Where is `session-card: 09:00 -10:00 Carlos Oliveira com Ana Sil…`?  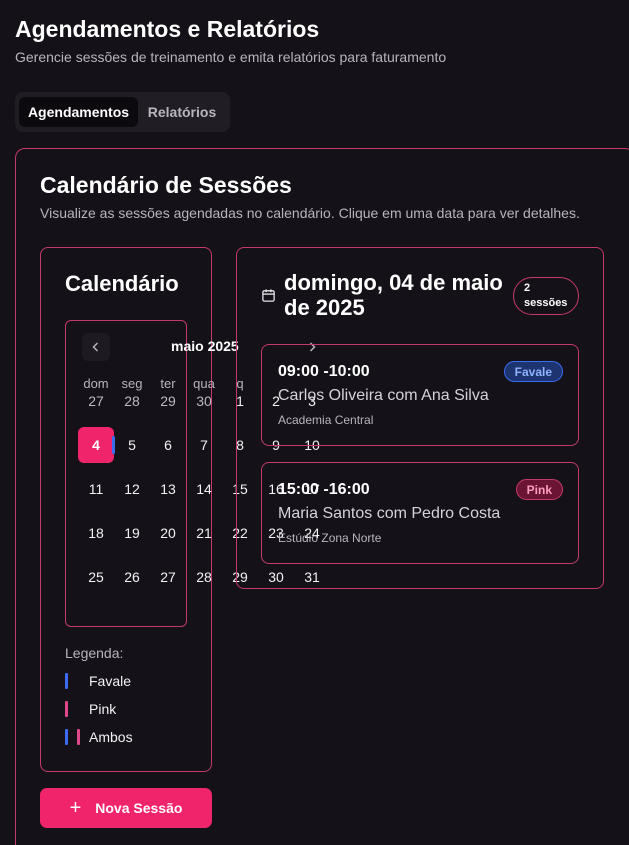 session-card: 09:00 -10:00 Carlos Oliveira com Ana Sil… is located at coordinates (420, 395).